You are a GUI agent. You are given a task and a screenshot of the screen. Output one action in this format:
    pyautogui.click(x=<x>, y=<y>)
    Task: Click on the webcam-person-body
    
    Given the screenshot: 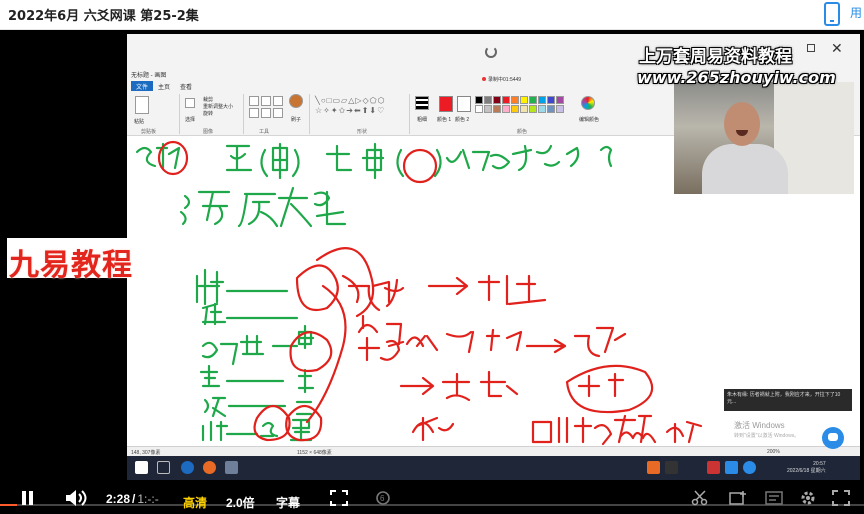 What is the action you would take?
    pyautogui.click(x=745, y=169)
    